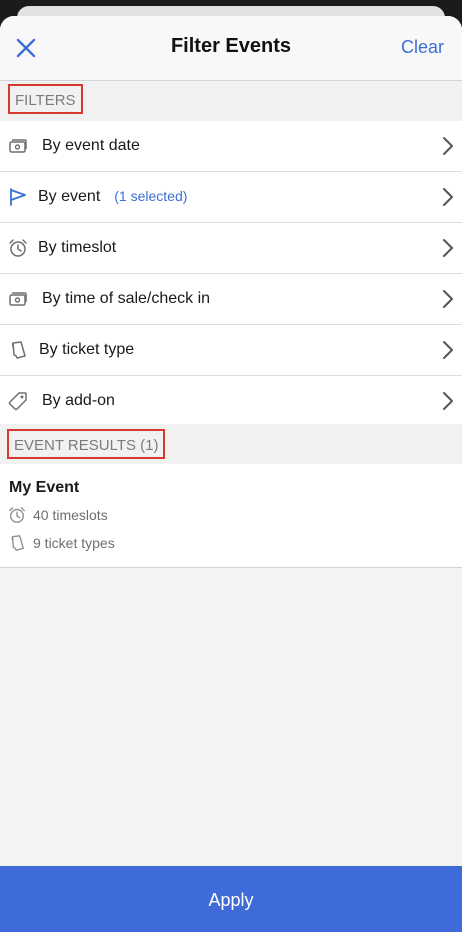 This screenshot has height=932, width=462. What do you see at coordinates (231, 444) in the screenshot?
I see `results-section-header: EVENT RESULTS (1)` at bounding box center [231, 444].